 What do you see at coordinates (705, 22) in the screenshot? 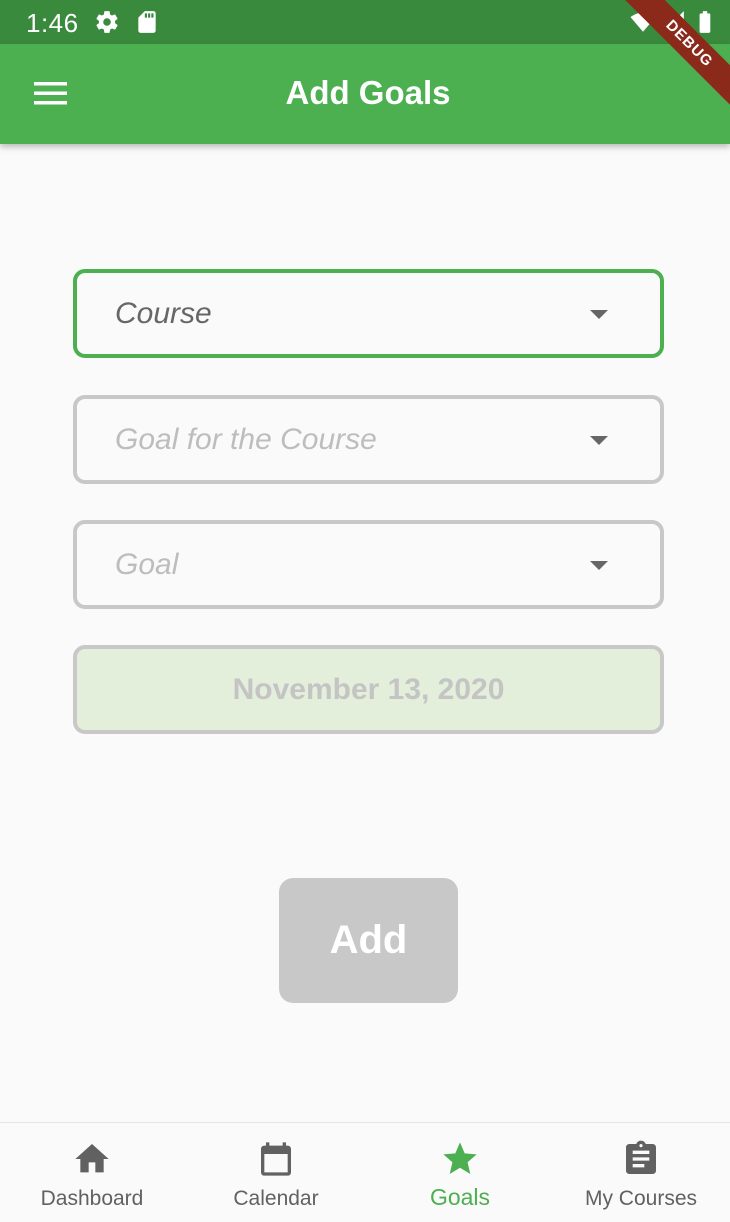
I see `battery-icon` at bounding box center [705, 22].